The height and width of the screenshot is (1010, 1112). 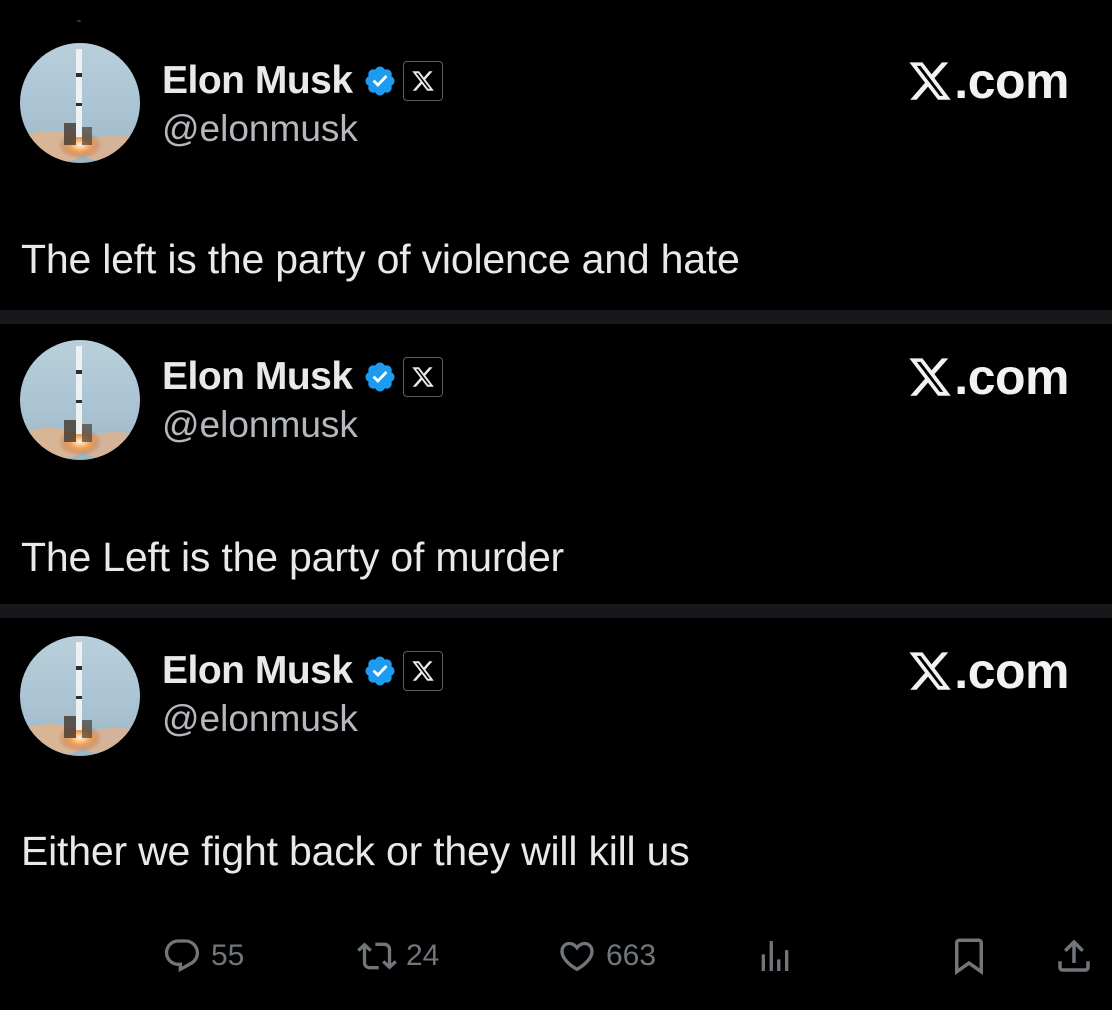 I want to click on reply-icon, so click(x=182, y=956).